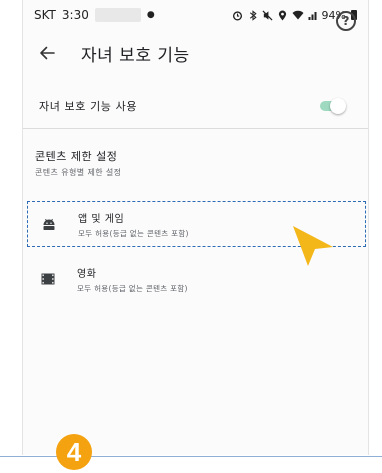 The width and height of the screenshot is (382, 473). I want to click on content-restrictions-header: 콘텐츠 제한 설정 콘텐츠 유형별 제한 설정, so click(78, 163).